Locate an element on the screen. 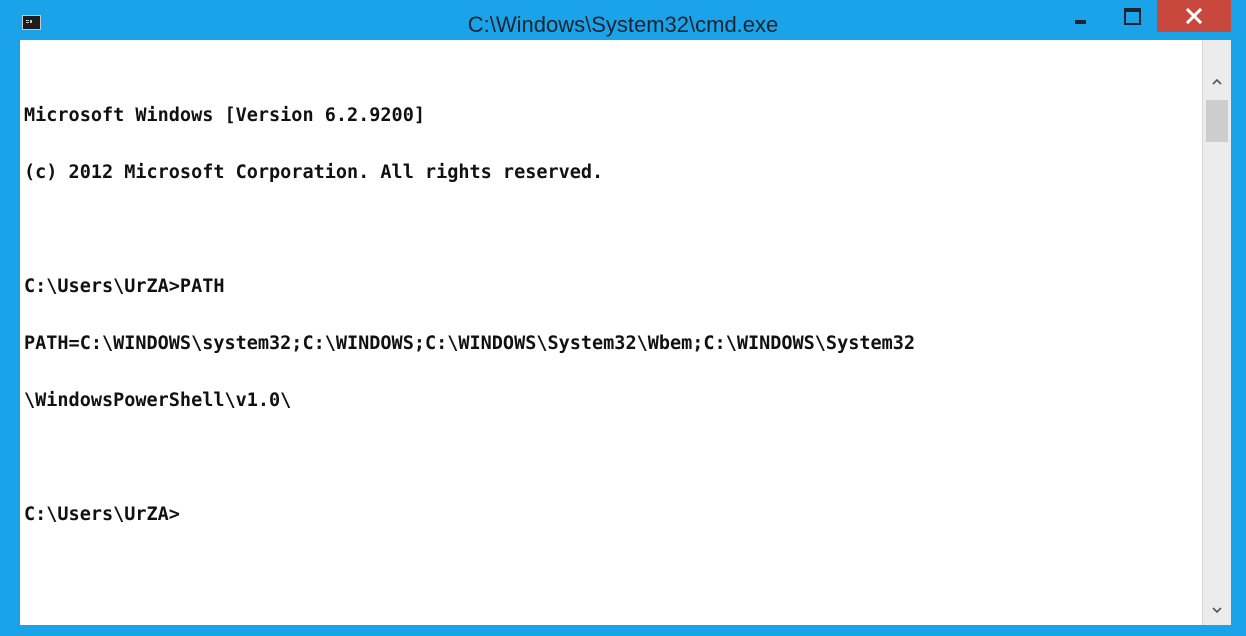 The image size is (1246, 636). close-button is located at coordinates (1194, 16).